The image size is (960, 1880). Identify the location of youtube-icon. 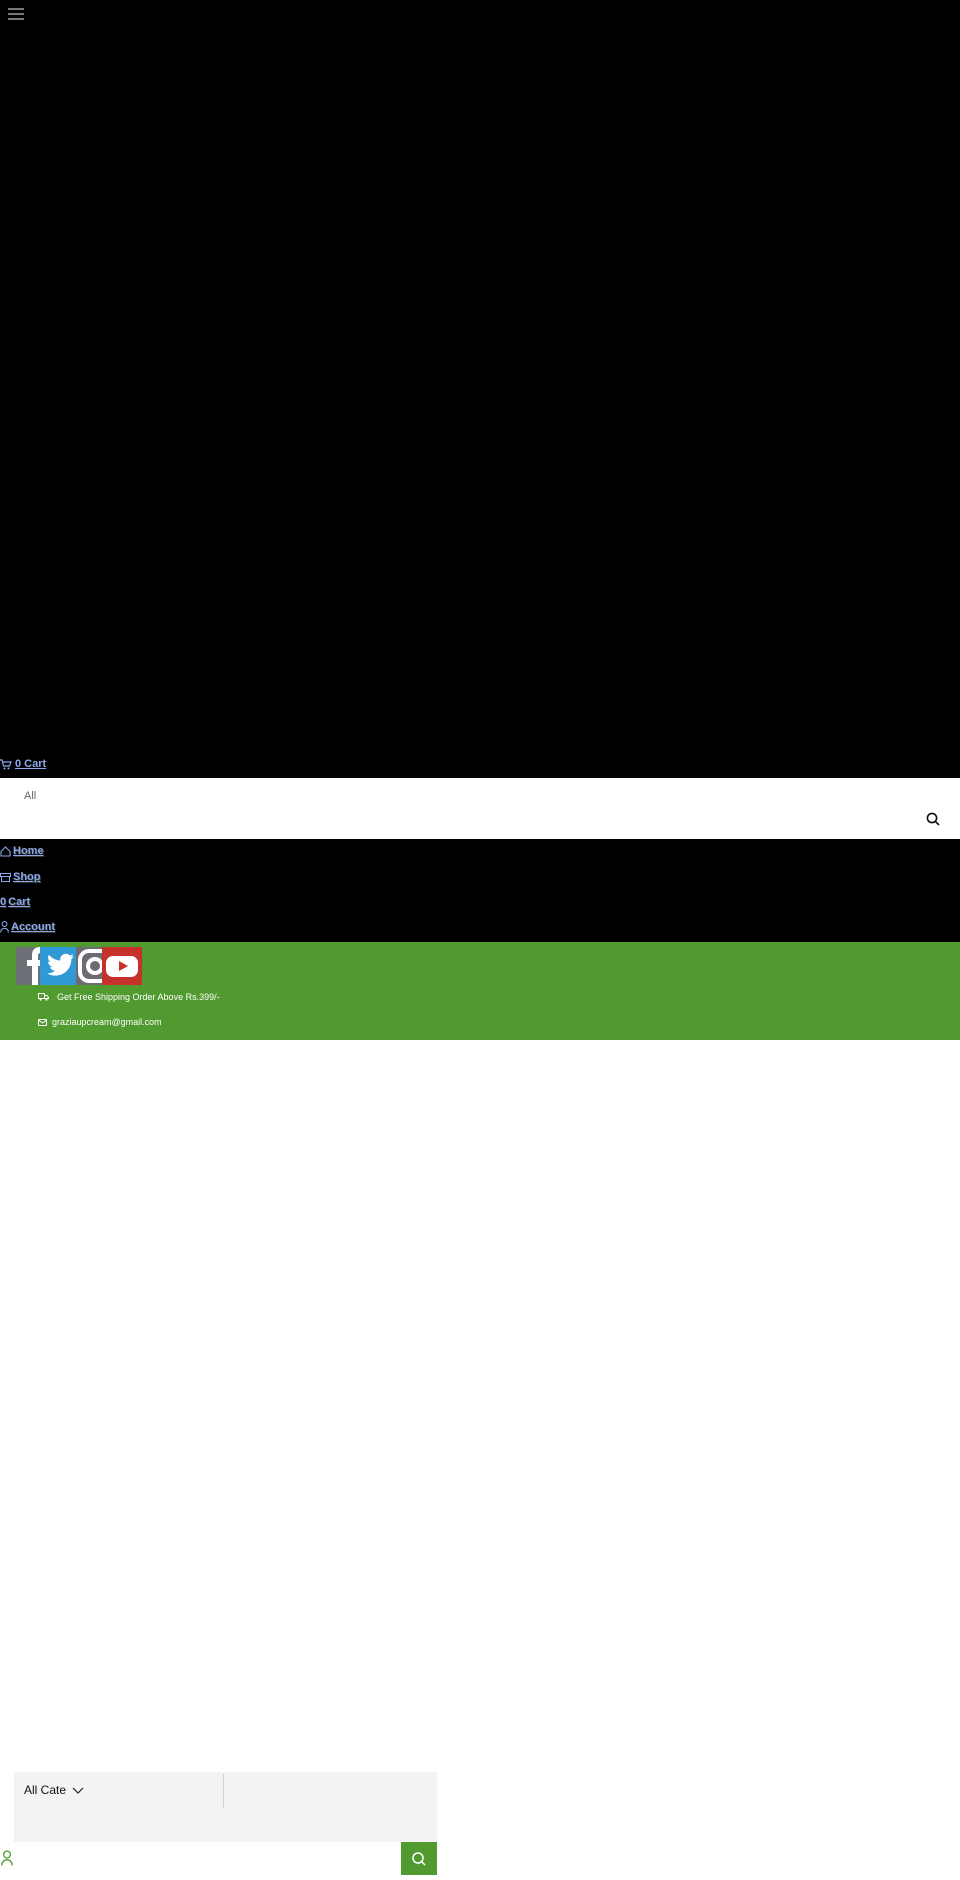
(122, 966).